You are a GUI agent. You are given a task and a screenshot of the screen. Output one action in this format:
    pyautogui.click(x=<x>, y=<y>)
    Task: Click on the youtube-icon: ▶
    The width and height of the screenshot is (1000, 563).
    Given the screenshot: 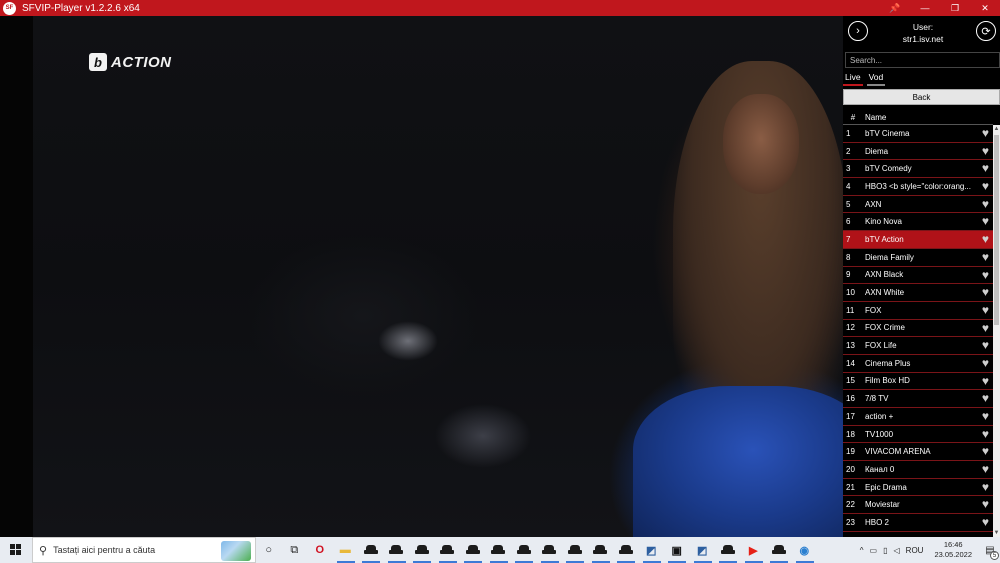 What is the action you would take?
    pyautogui.click(x=754, y=550)
    